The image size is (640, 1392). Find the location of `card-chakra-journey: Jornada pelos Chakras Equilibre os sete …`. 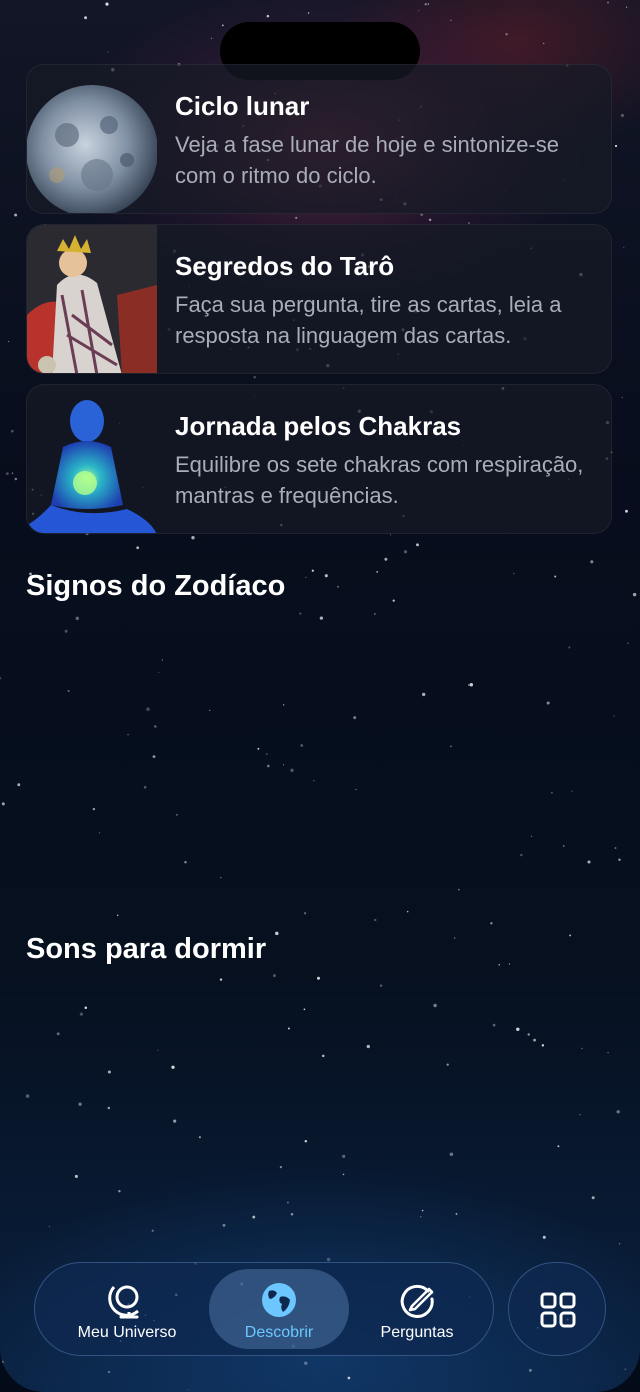

card-chakra-journey: Jornada pelos Chakras Equilibre os sete … is located at coordinates (319, 459).